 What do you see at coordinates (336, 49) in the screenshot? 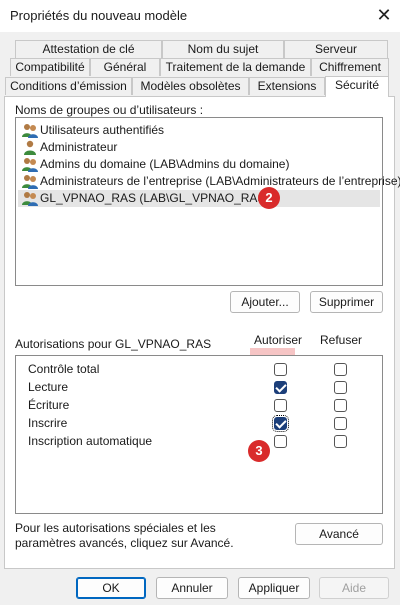
I see `tab-serveur: Serveur` at bounding box center [336, 49].